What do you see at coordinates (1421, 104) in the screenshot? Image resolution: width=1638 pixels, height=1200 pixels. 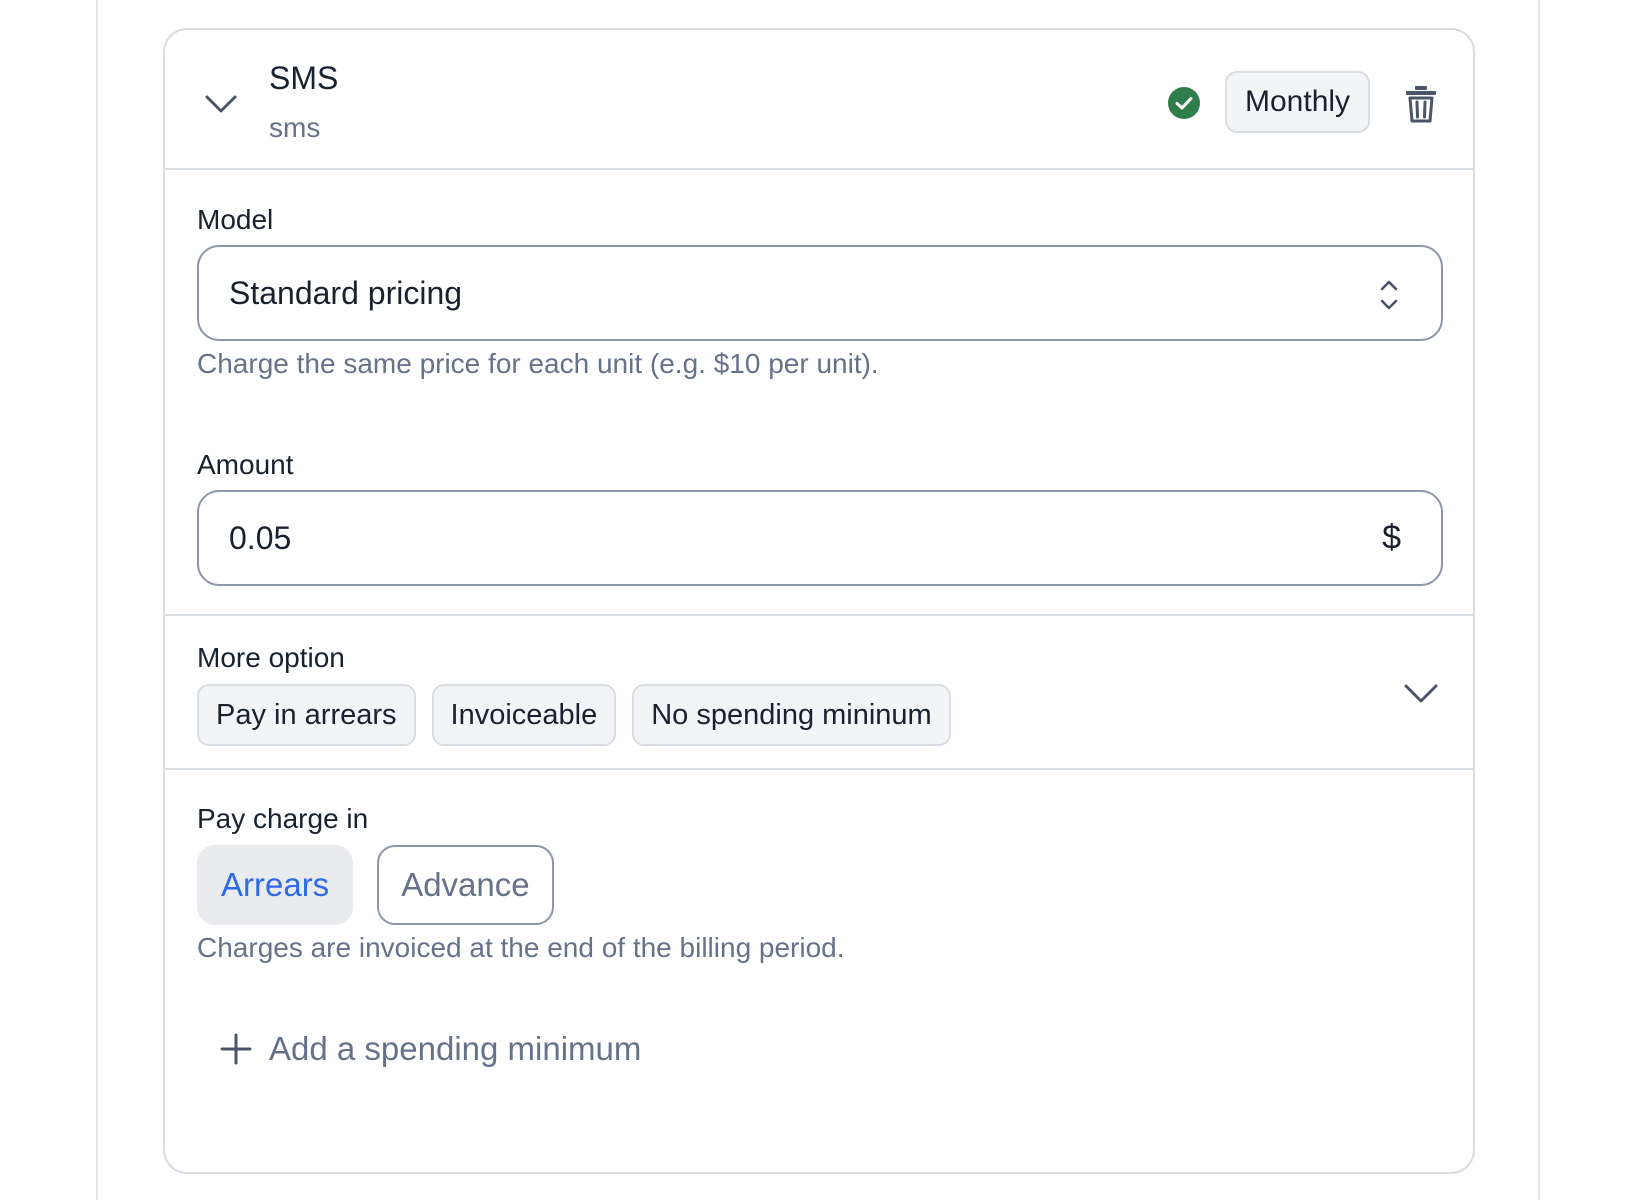 I see `trash-icon` at bounding box center [1421, 104].